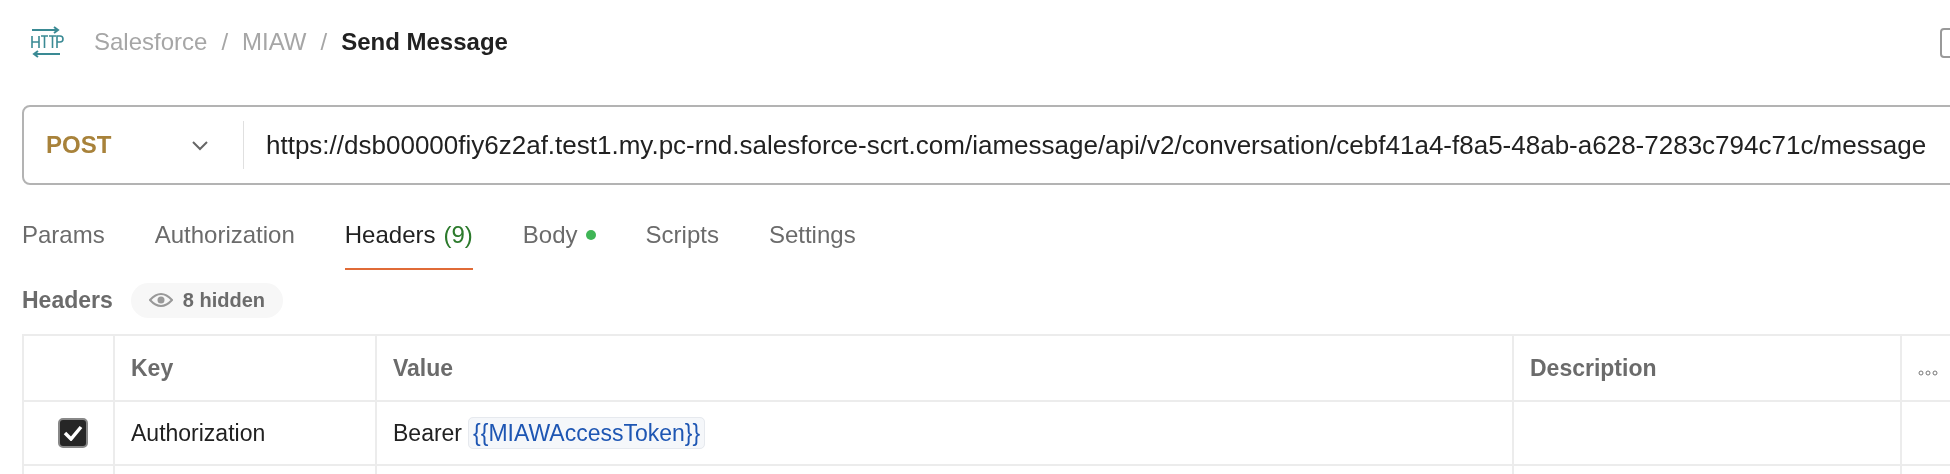 This screenshot has height=474, width=1950. What do you see at coordinates (224, 237) in the screenshot?
I see `tab: Authorization` at bounding box center [224, 237].